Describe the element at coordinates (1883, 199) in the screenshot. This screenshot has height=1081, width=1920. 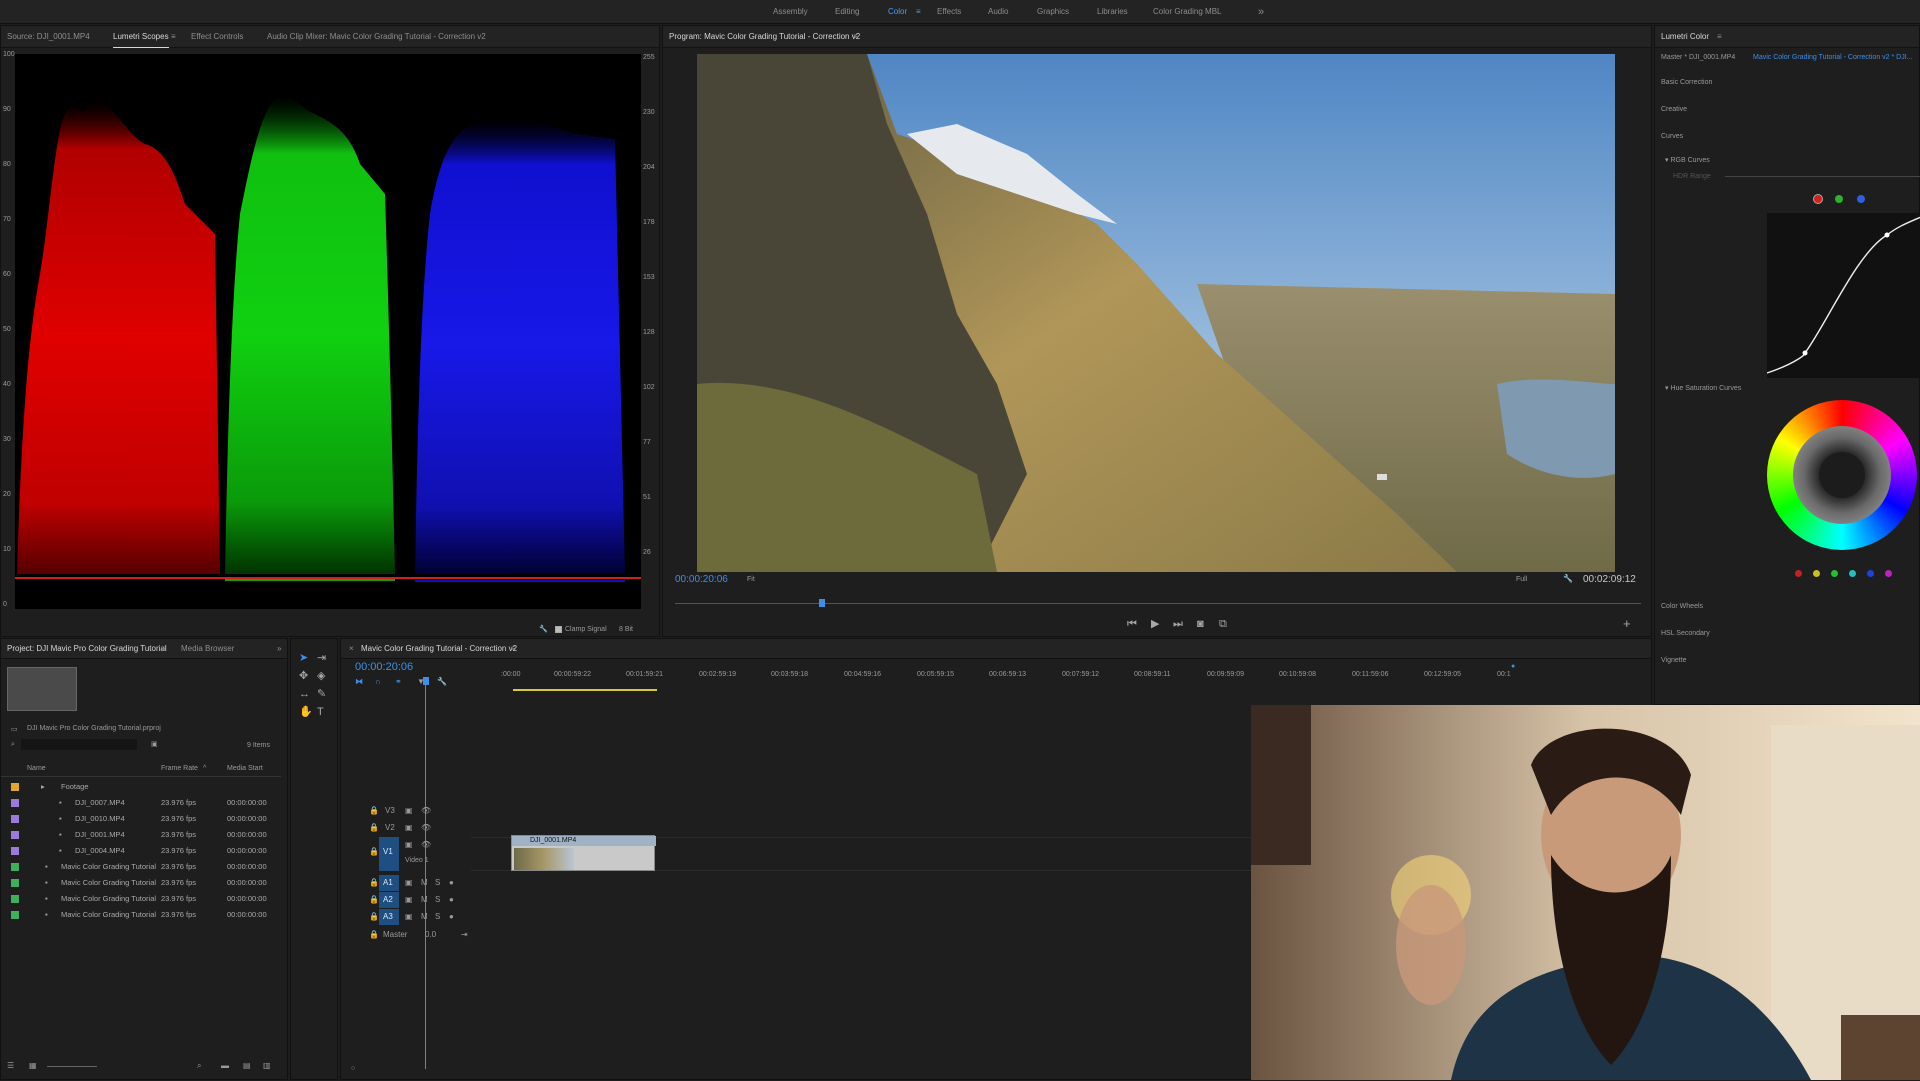
I see `curve-channel-blue` at that location.